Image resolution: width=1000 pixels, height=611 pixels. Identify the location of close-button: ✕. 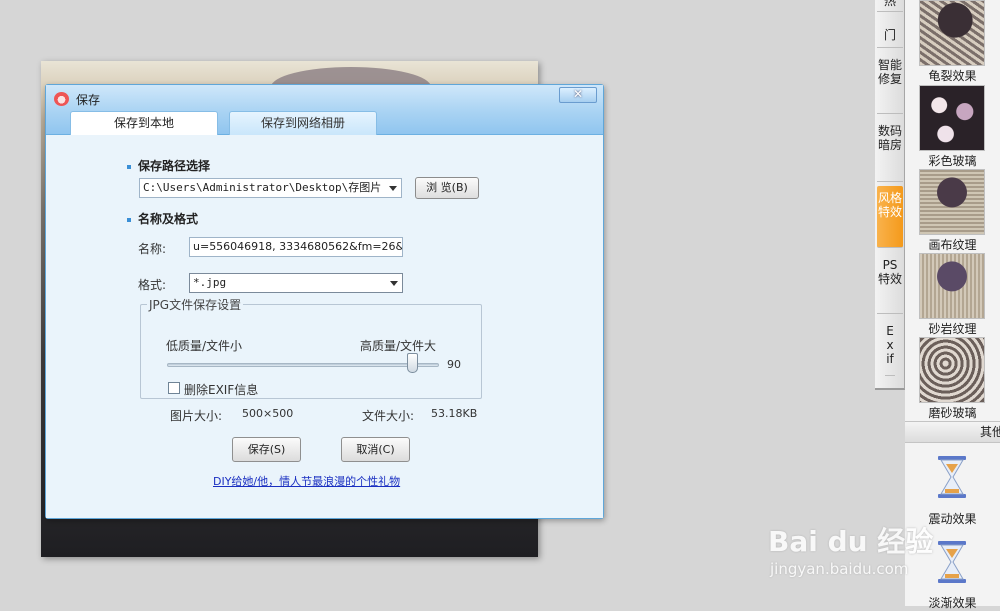
(578, 95).